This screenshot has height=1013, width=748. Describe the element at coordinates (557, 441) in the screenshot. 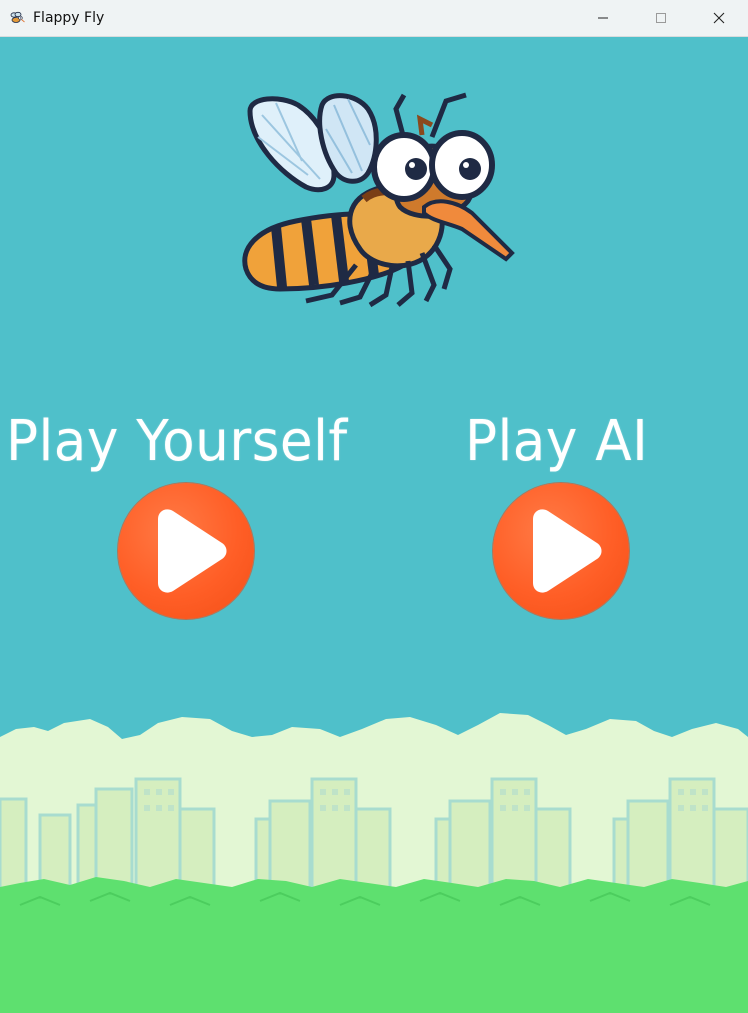

I see `play-ai-label: Play AI` at that location.